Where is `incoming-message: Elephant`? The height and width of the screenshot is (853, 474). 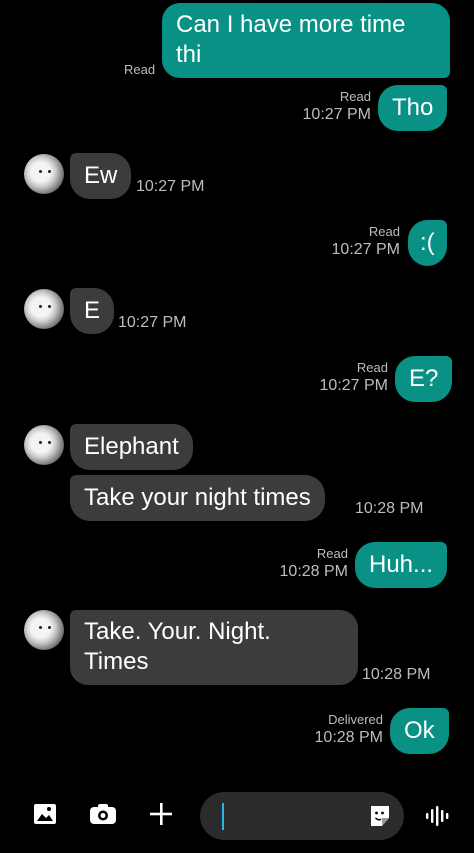
incoming-message: Elephant is located at coordinates (131, 447).